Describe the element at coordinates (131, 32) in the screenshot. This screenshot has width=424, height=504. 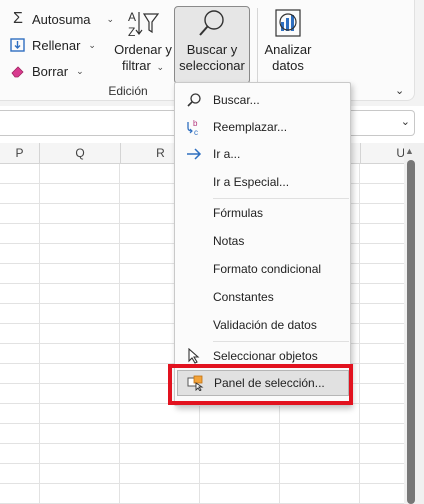
I see `svg-text: Z` at that location.